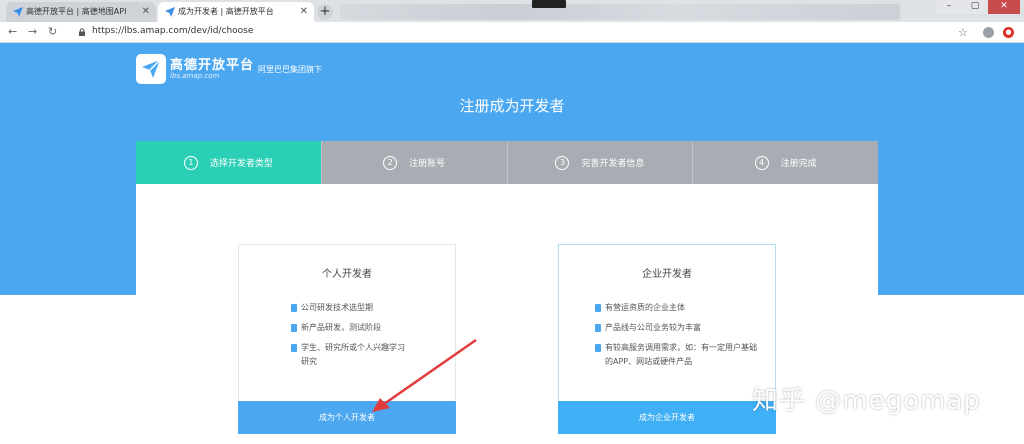 Image resolution: width=1024 pixels, height=444 pixels. I want to click on annotation-arrow-icon, so click(424, 375).